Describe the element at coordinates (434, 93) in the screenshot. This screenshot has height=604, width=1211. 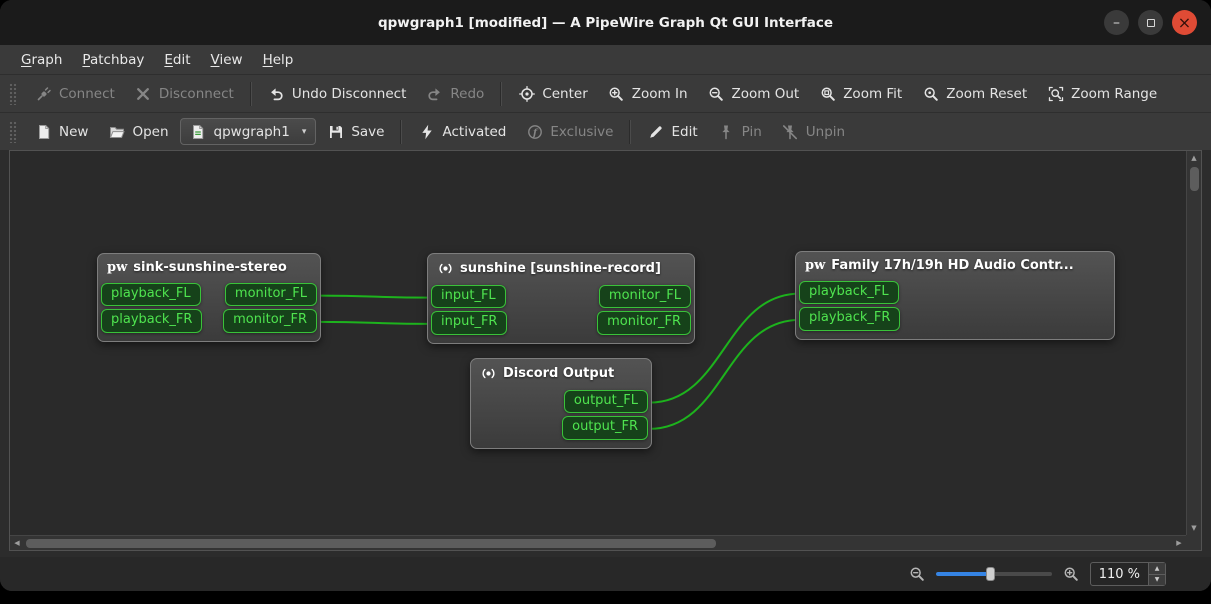
I see `redo-icon` at that location.